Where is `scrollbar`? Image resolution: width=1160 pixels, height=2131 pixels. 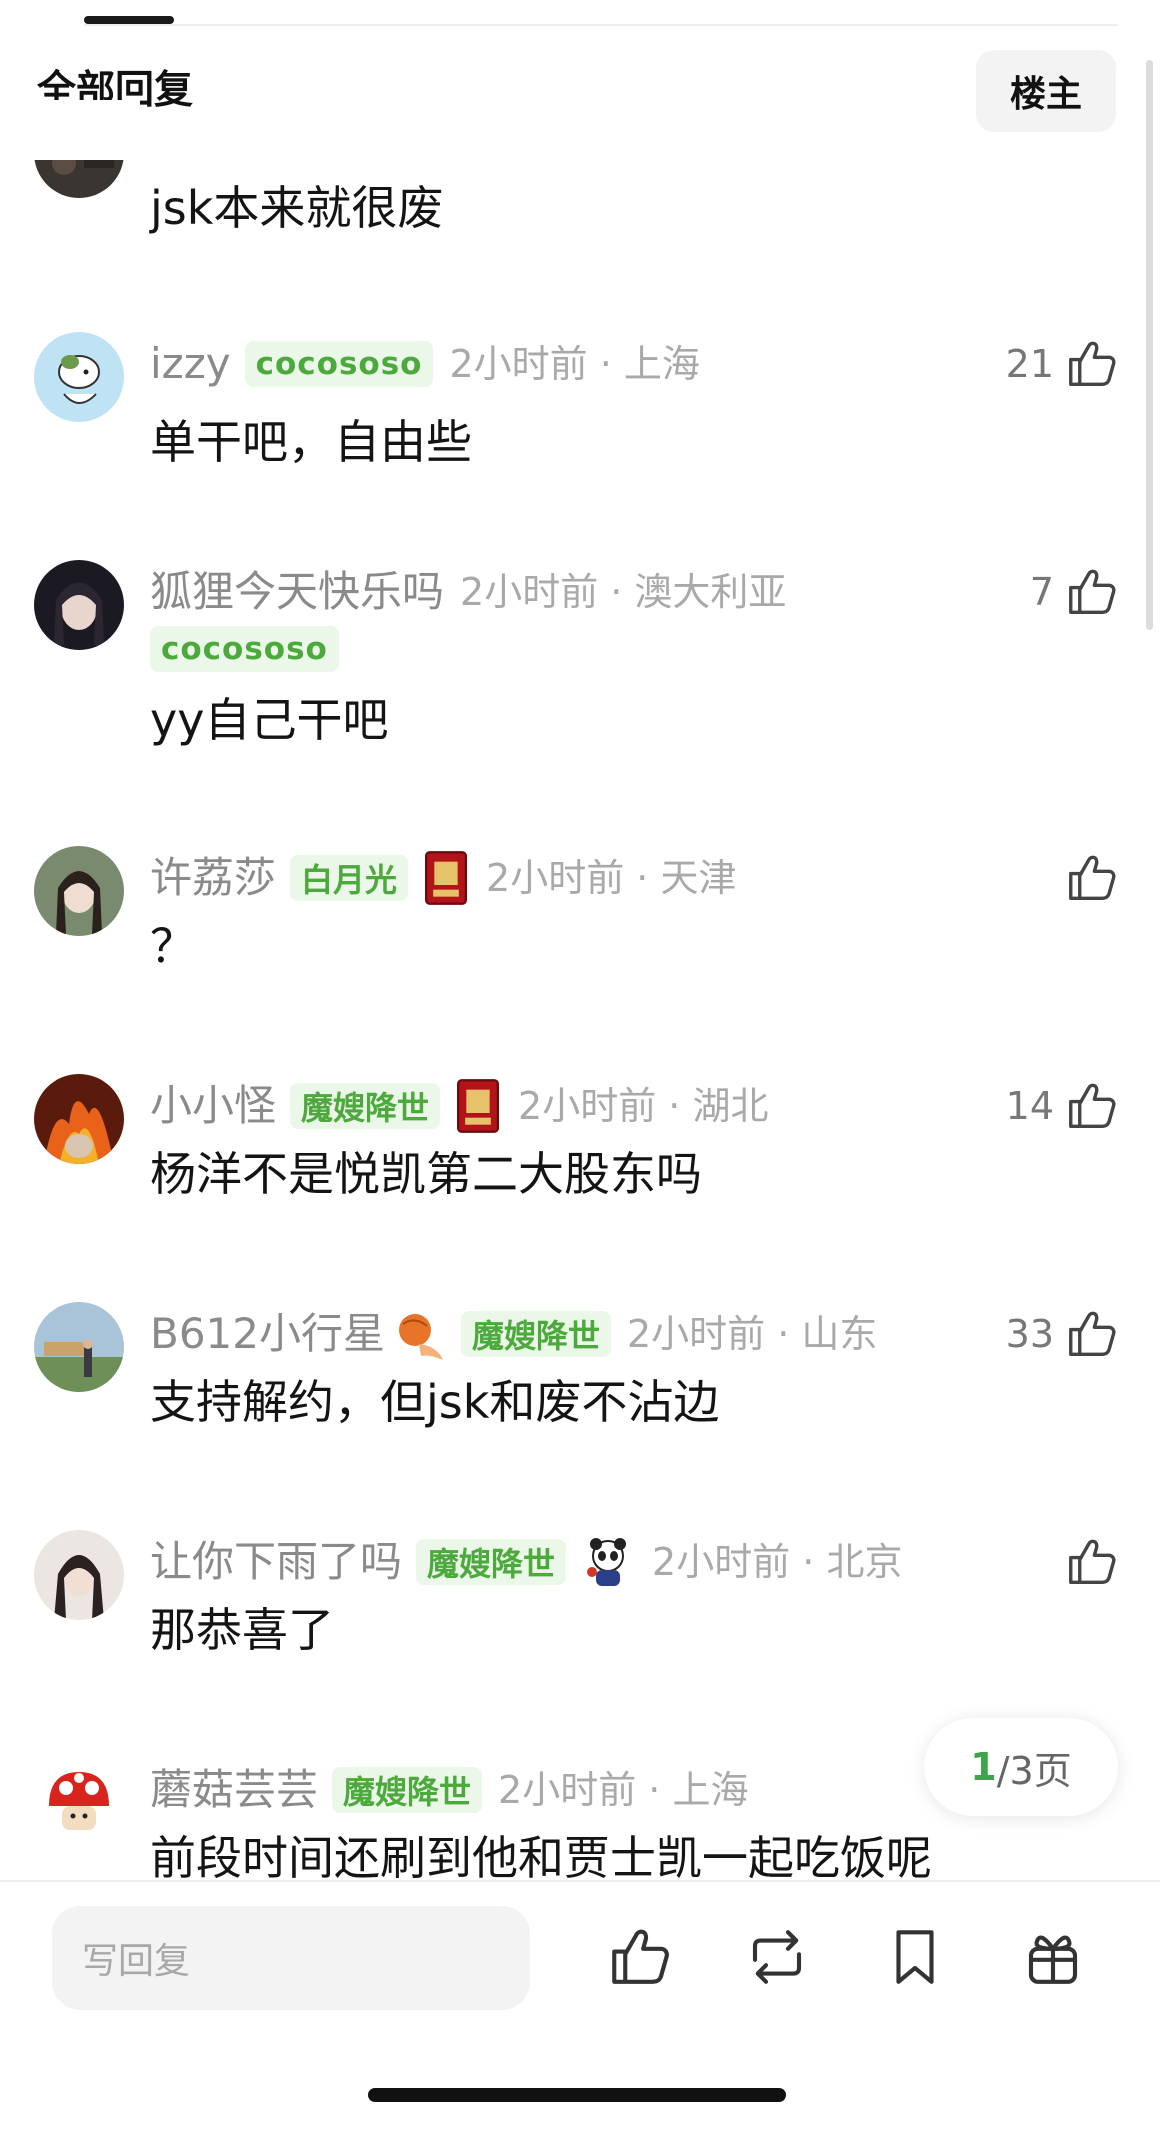 scrollbar is located at coordinates (1149, 345).